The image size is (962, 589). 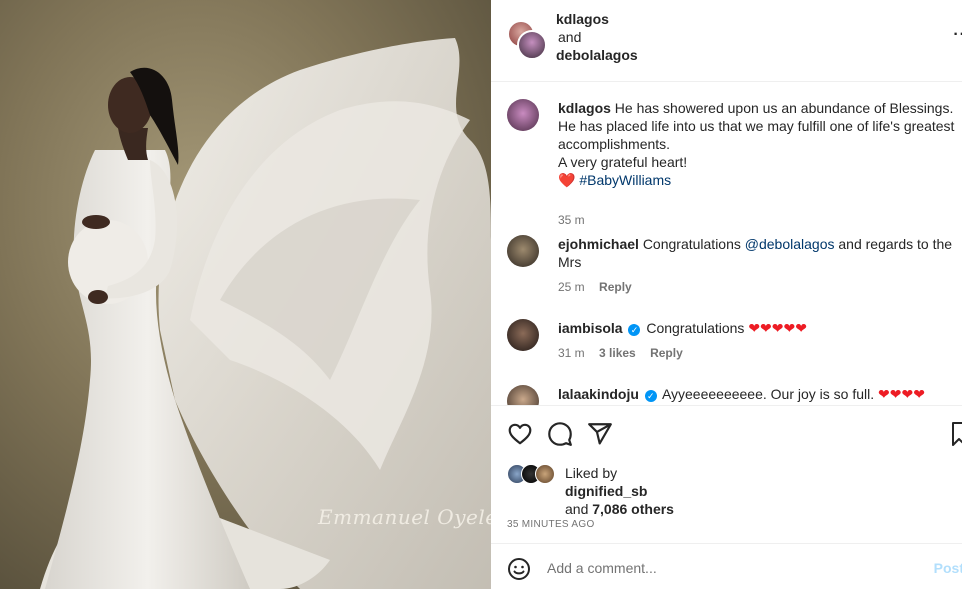 I want to click on comment-bubble-icon, so click(x=560, y=434).